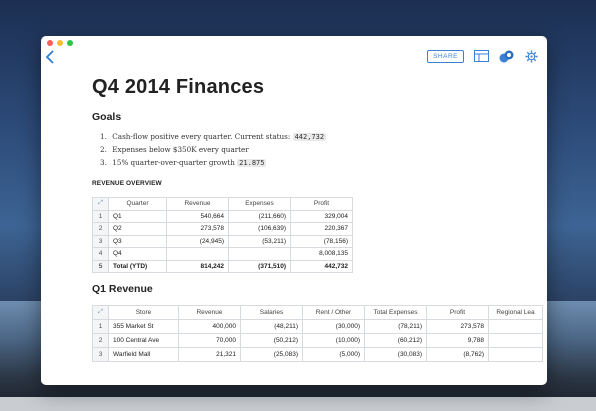  I want to click on table-cell: (53,211), so click(259, 241).